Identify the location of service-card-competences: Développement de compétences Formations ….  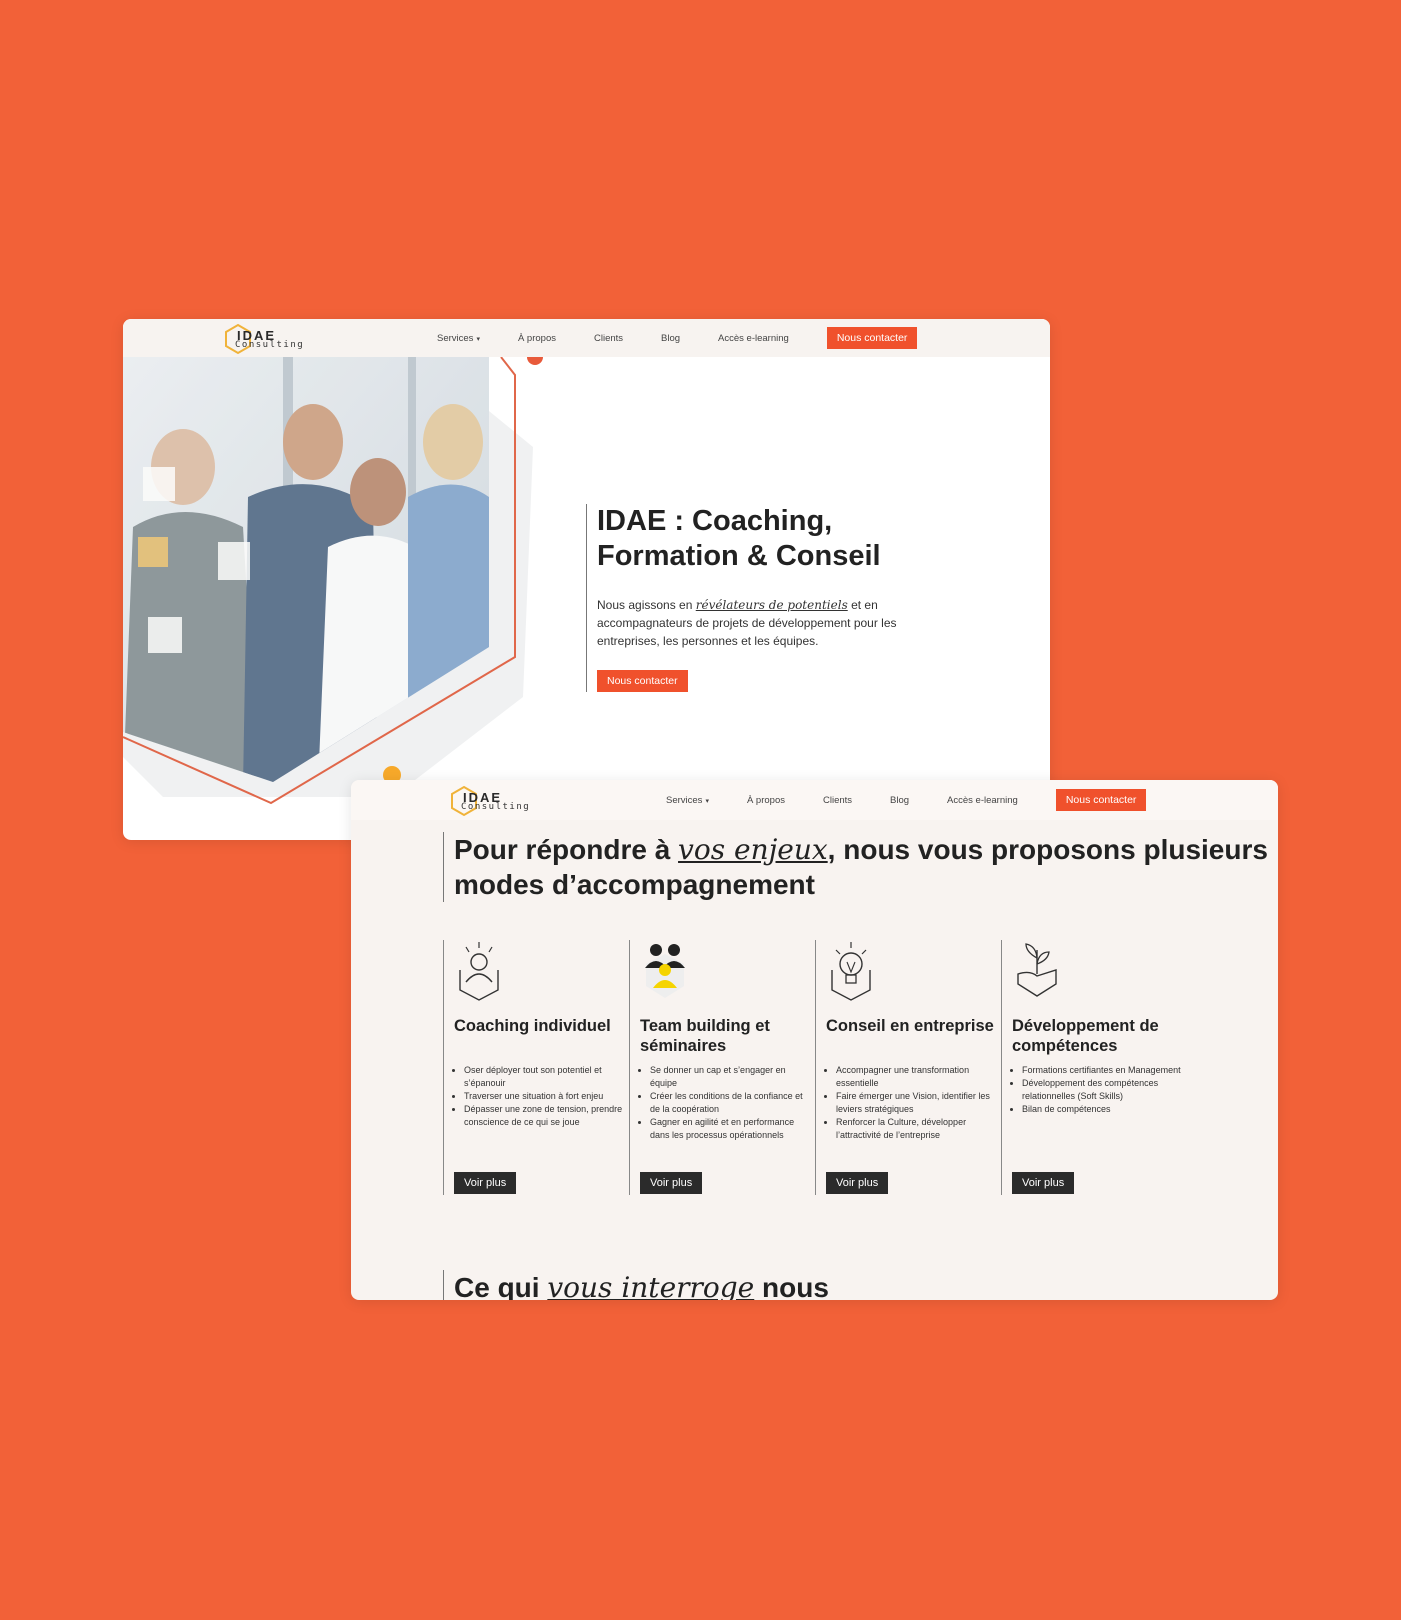
(1094, 1067).